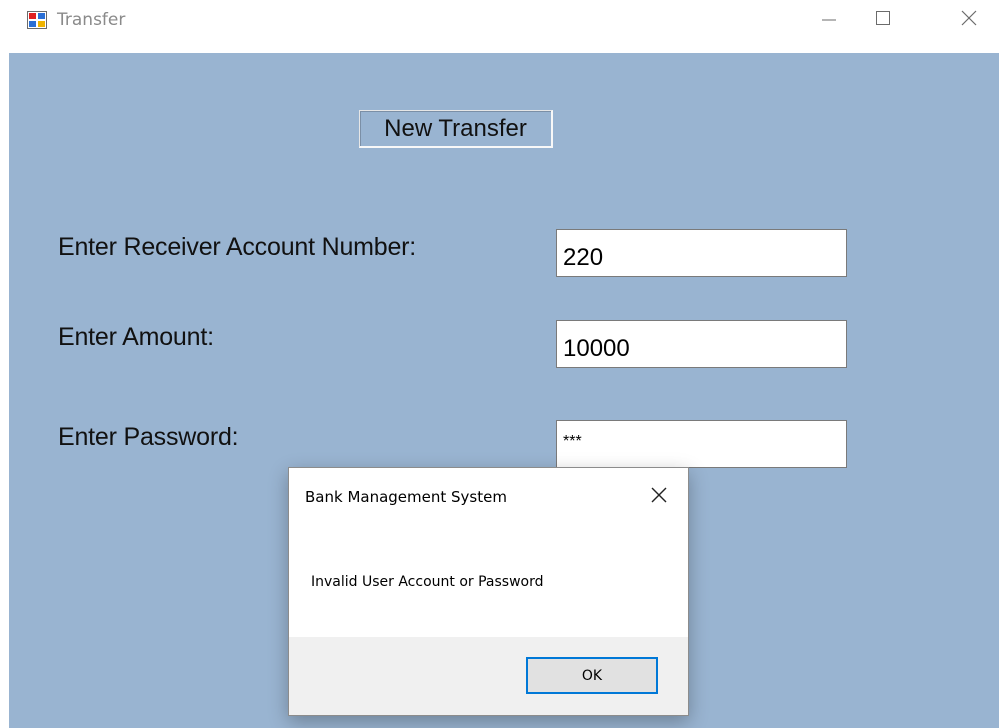 The height and width of the screenshot is (728, 999). I want to click on amount-label: Enter Amount:, so click(136, 337).